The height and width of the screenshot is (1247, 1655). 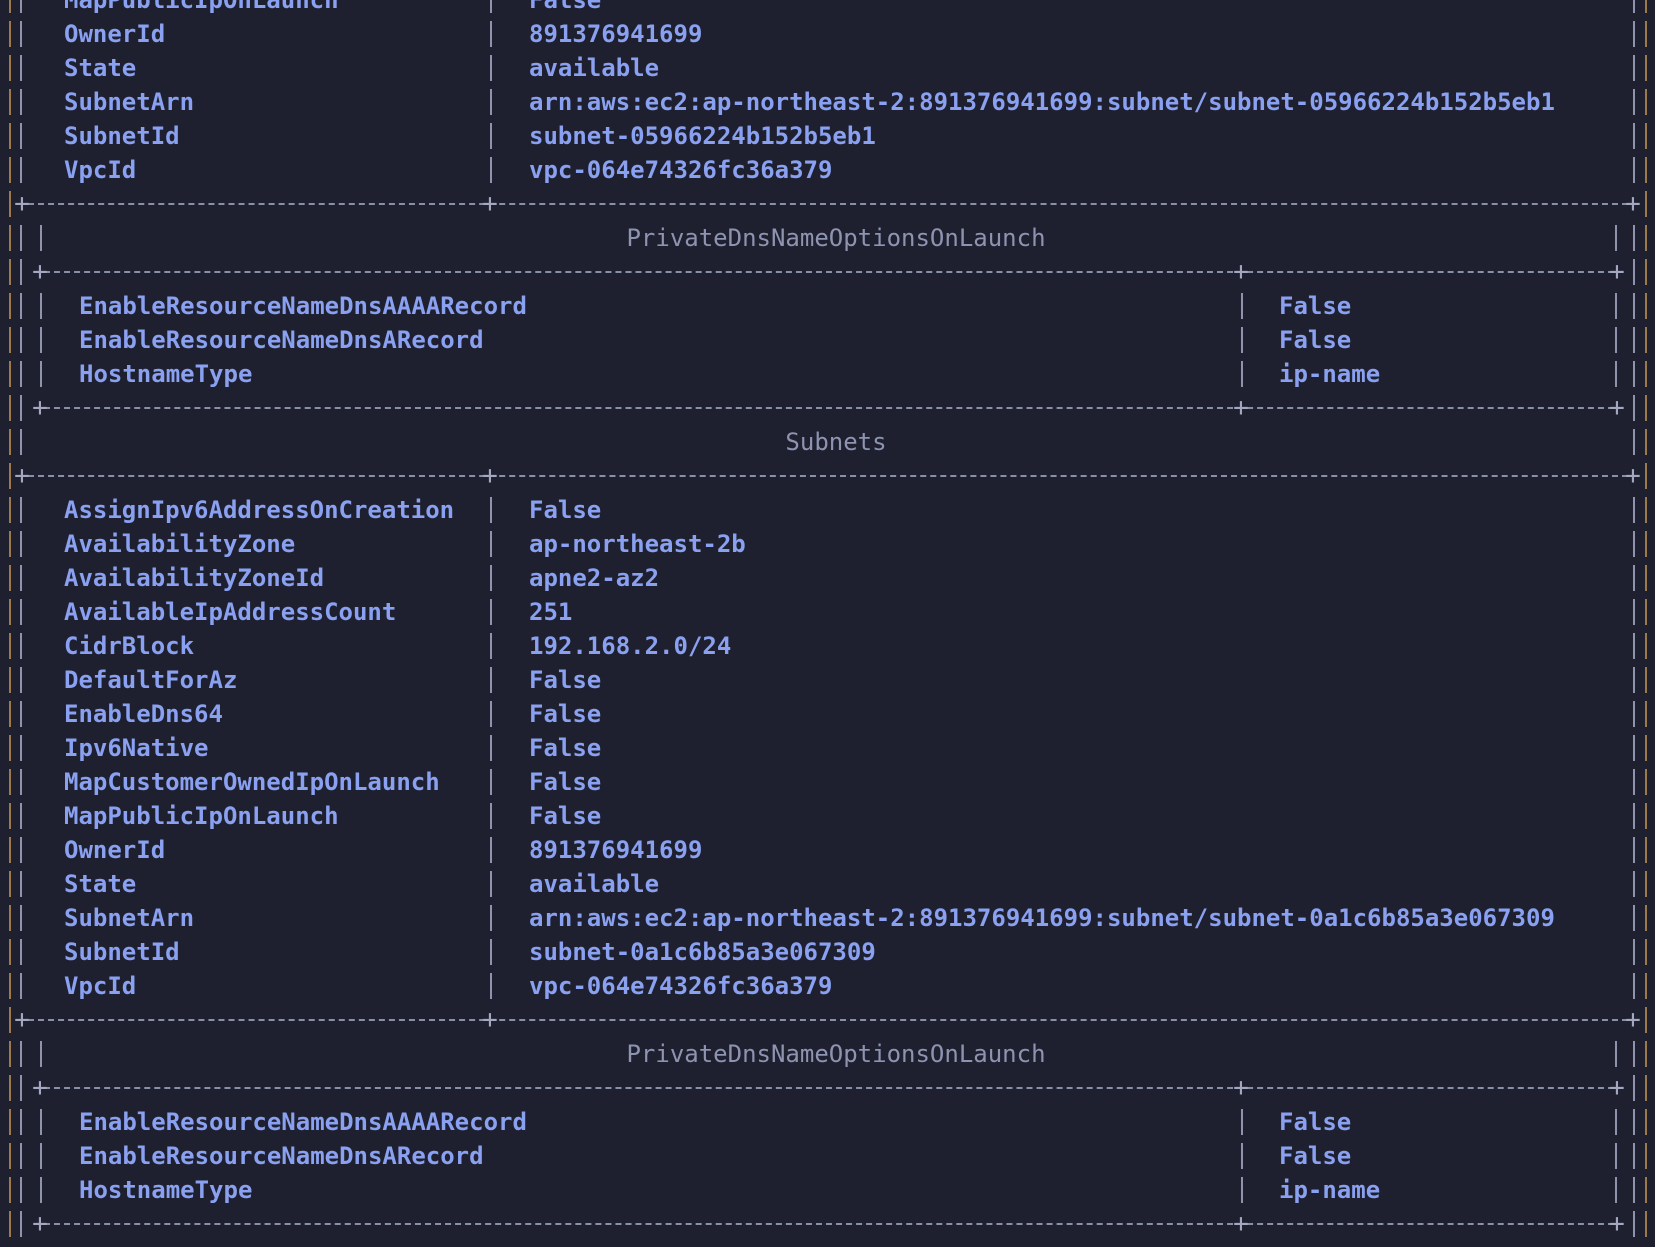 I want to click on row-key: AvailabilityZone, so click(x=180, y=544).